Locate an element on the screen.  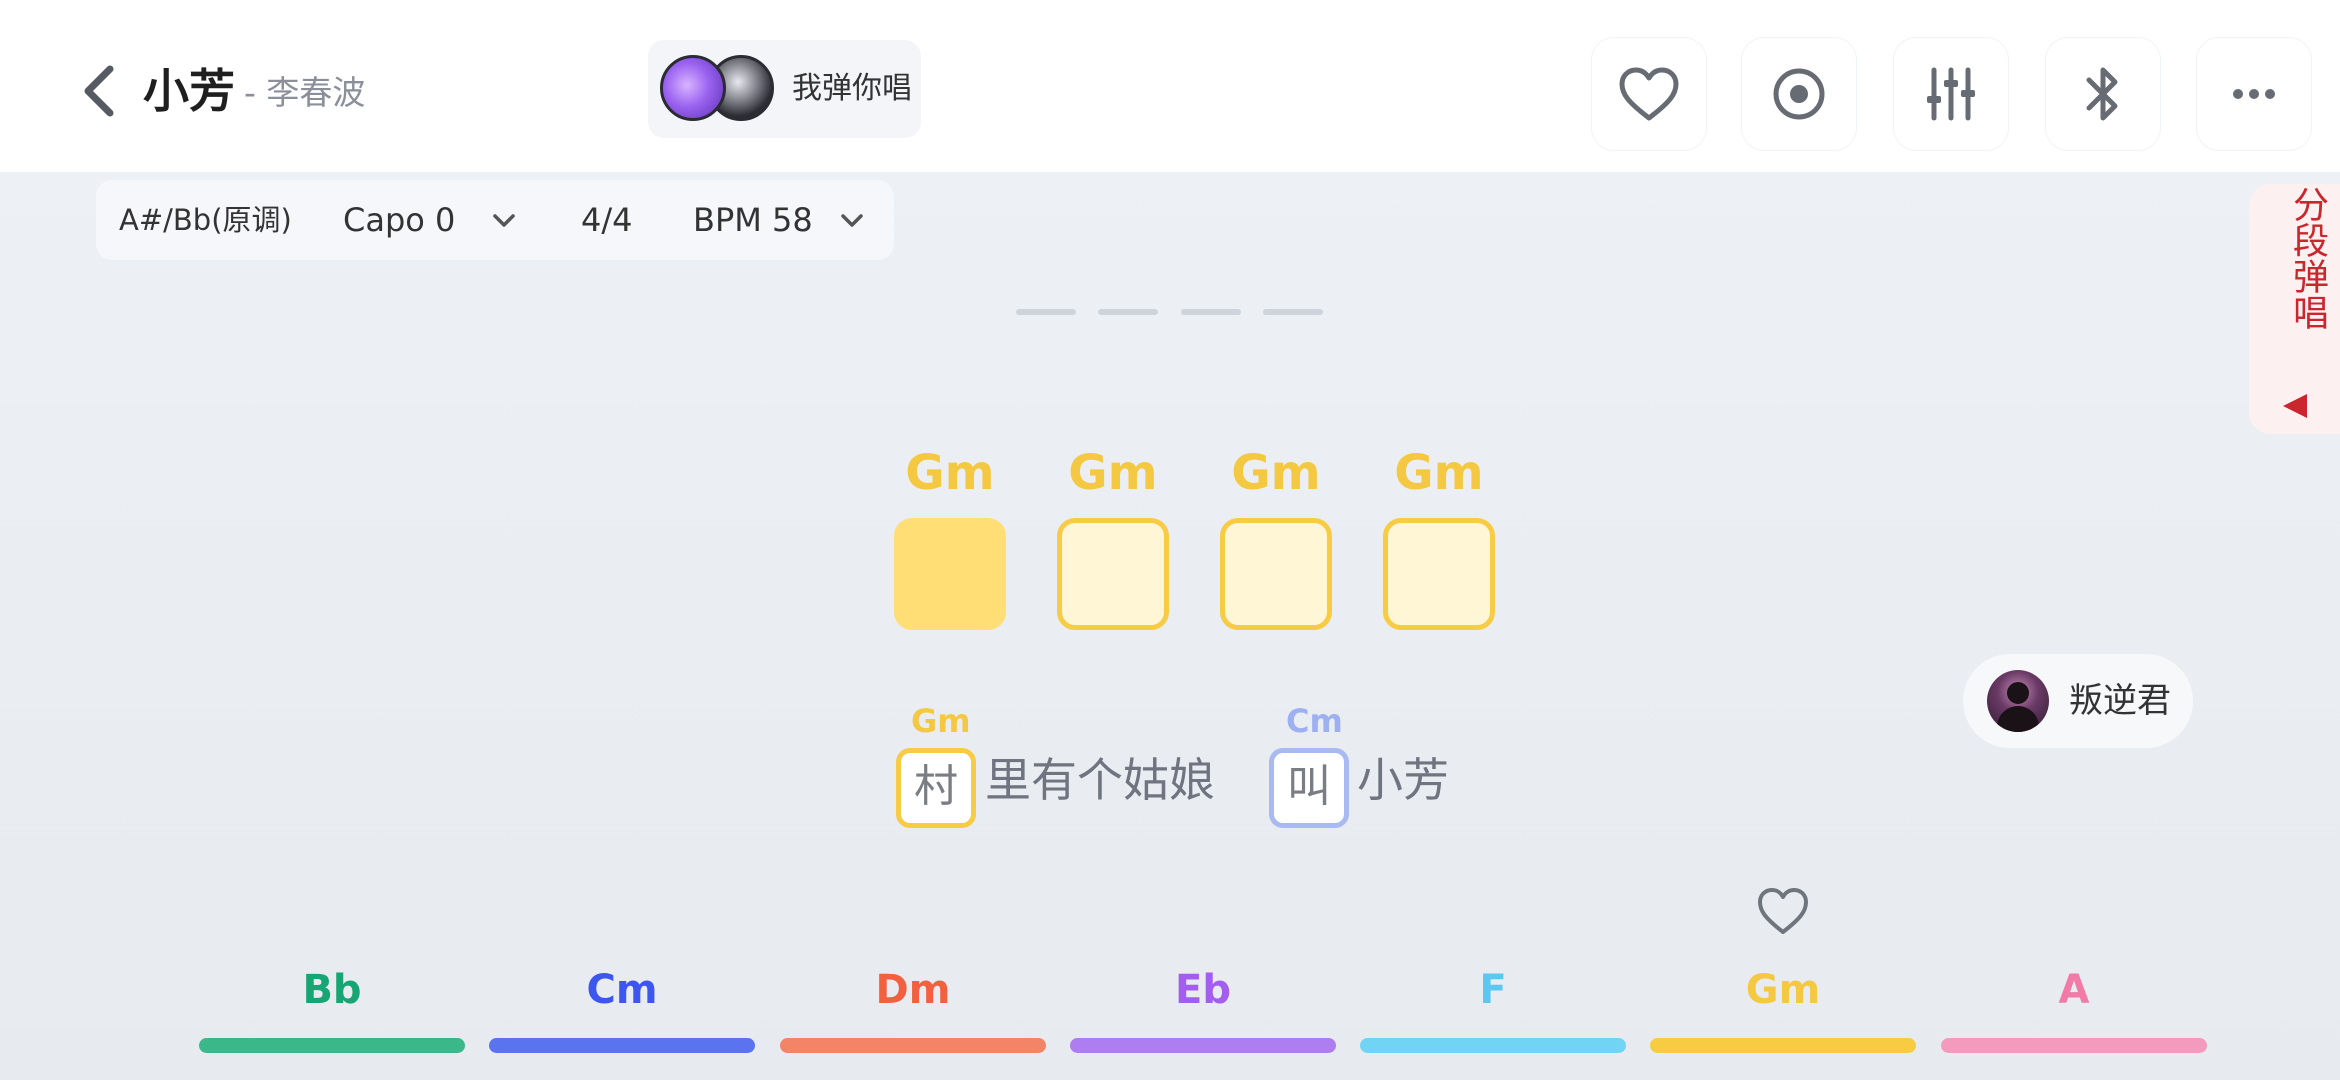
chord-eb: Eb is located at coordinates (1203, 1010).